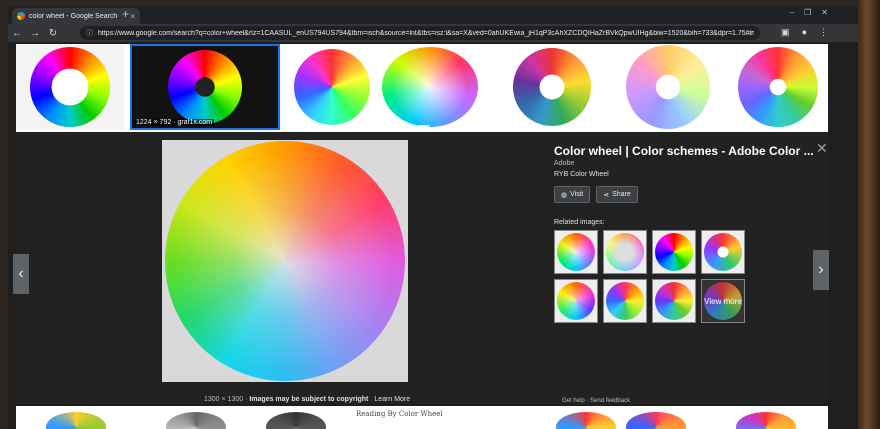  I want to click on globe-icon: ◍, so click(564, 195).